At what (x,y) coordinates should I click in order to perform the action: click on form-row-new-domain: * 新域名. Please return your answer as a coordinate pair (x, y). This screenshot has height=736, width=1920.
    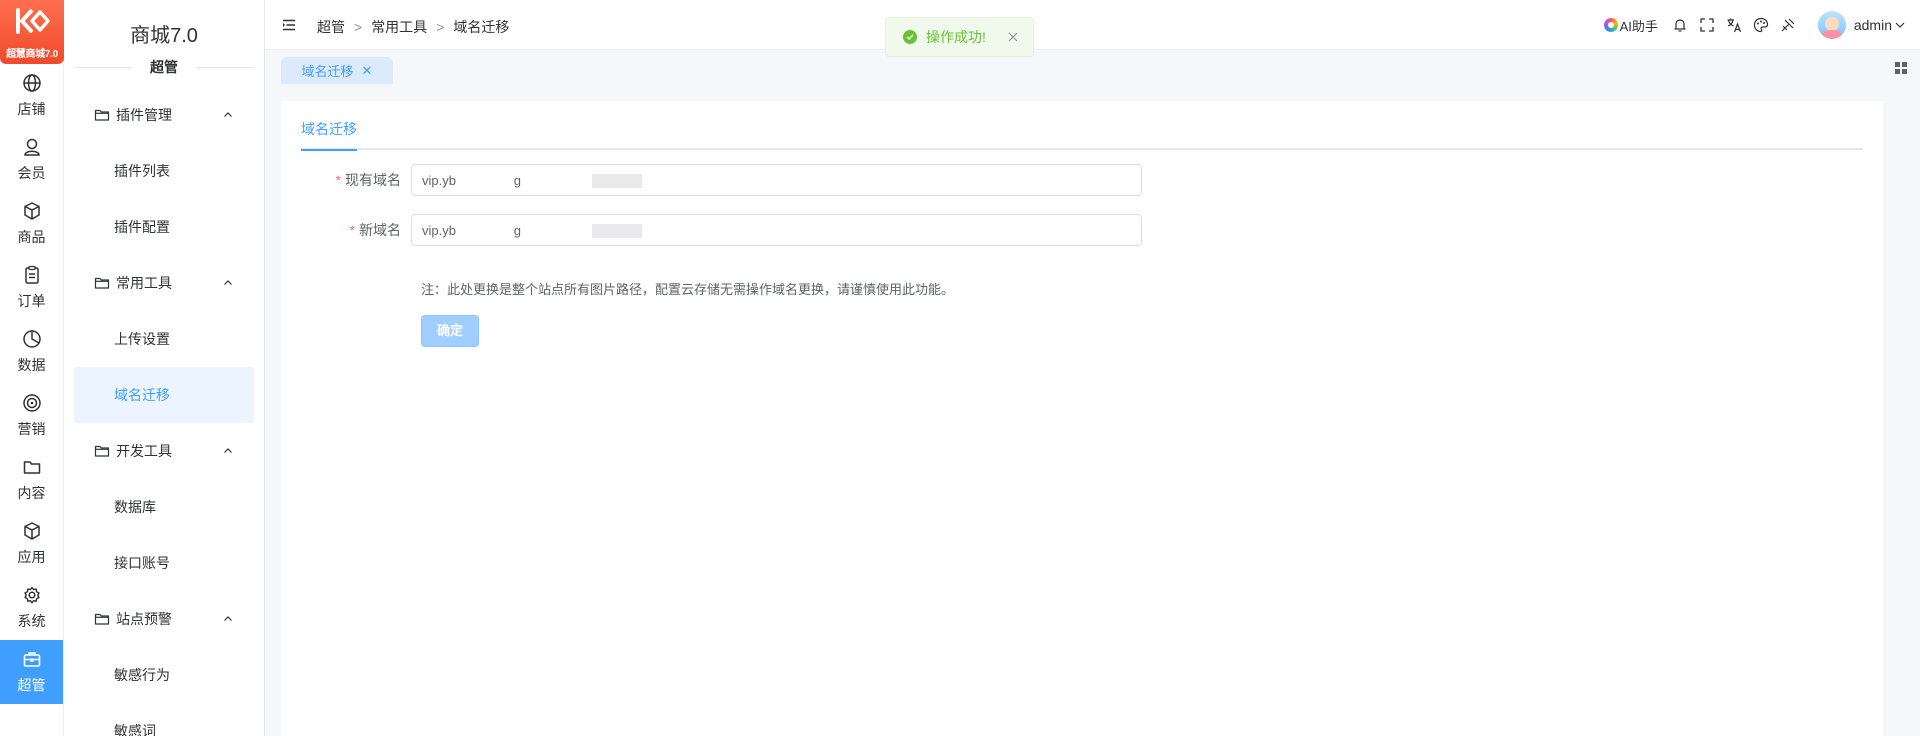
    Looking at the image, I should click on (861, 230).